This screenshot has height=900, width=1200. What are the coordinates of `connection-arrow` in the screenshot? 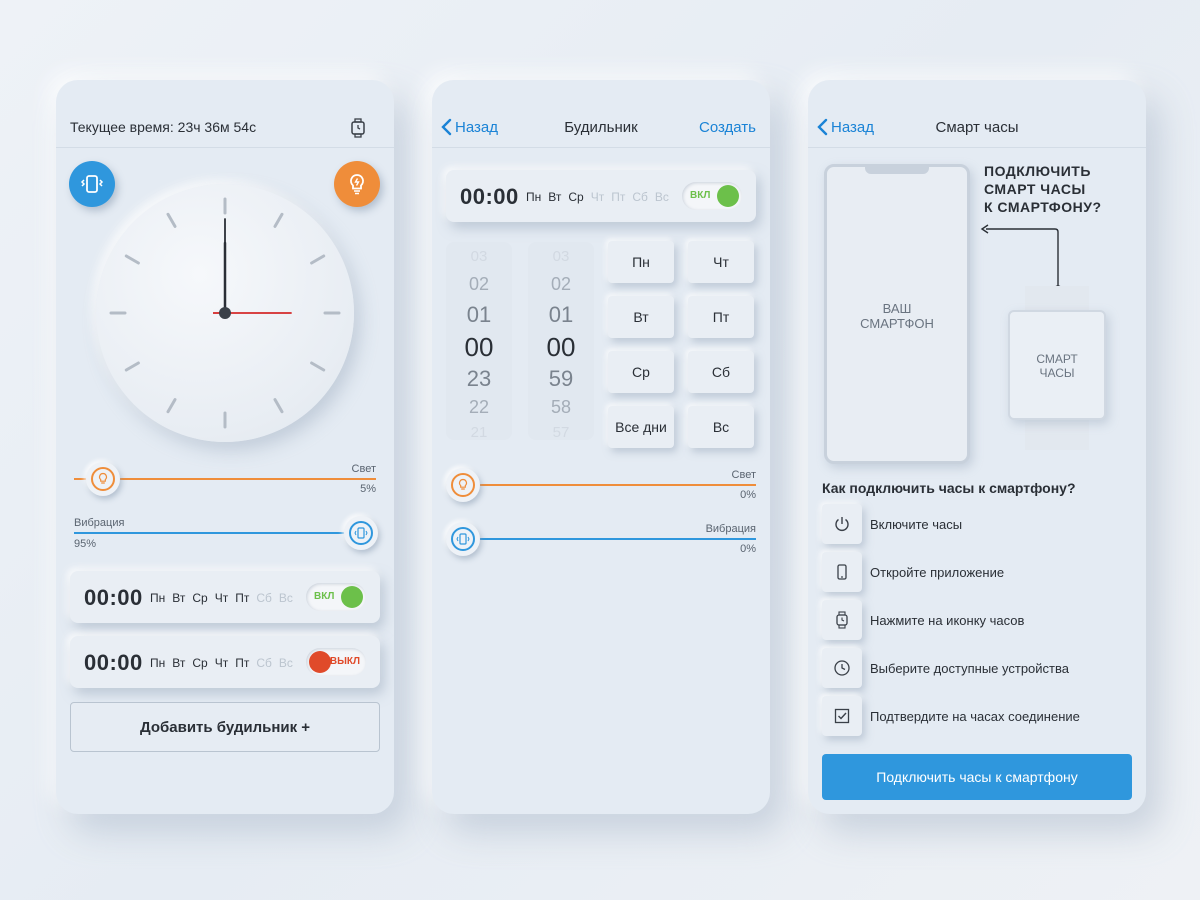 It's located at (1021, 259).